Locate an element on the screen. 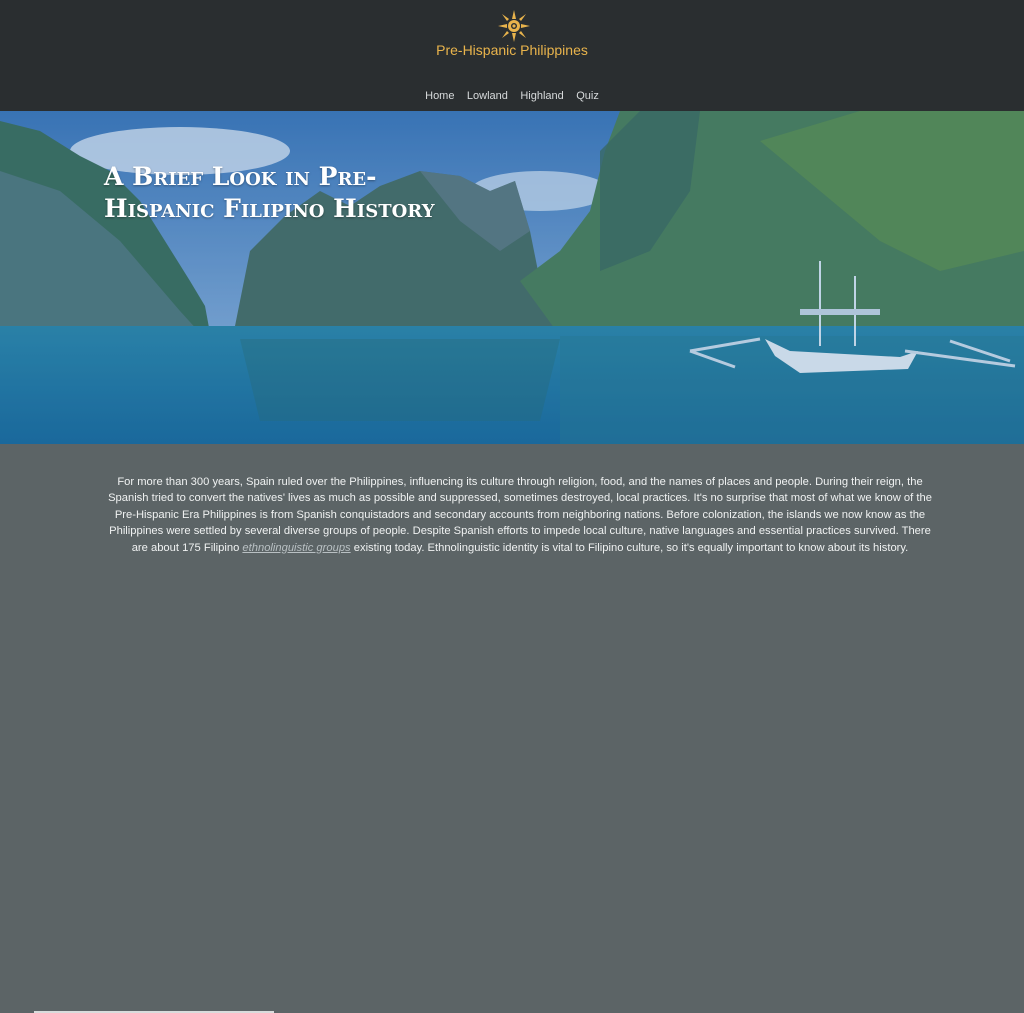 This screenshot has height=1013, width=1024. sun-icon is located at coordinates (514, 26).